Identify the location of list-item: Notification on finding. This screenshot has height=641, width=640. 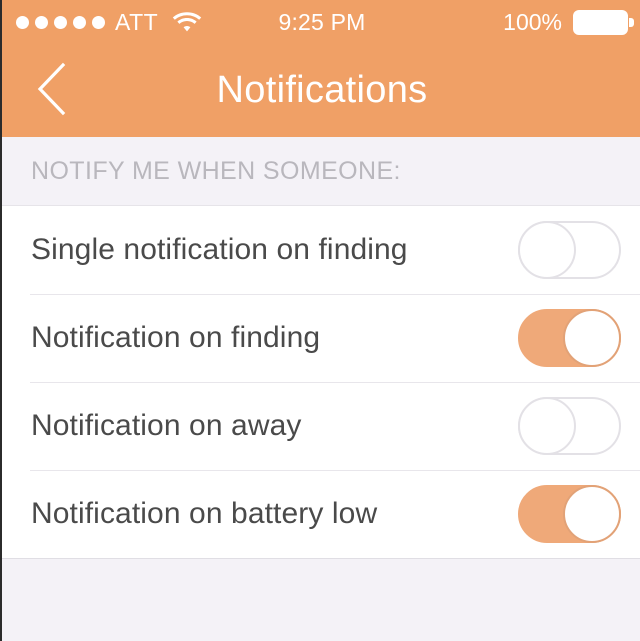
(321, 338).